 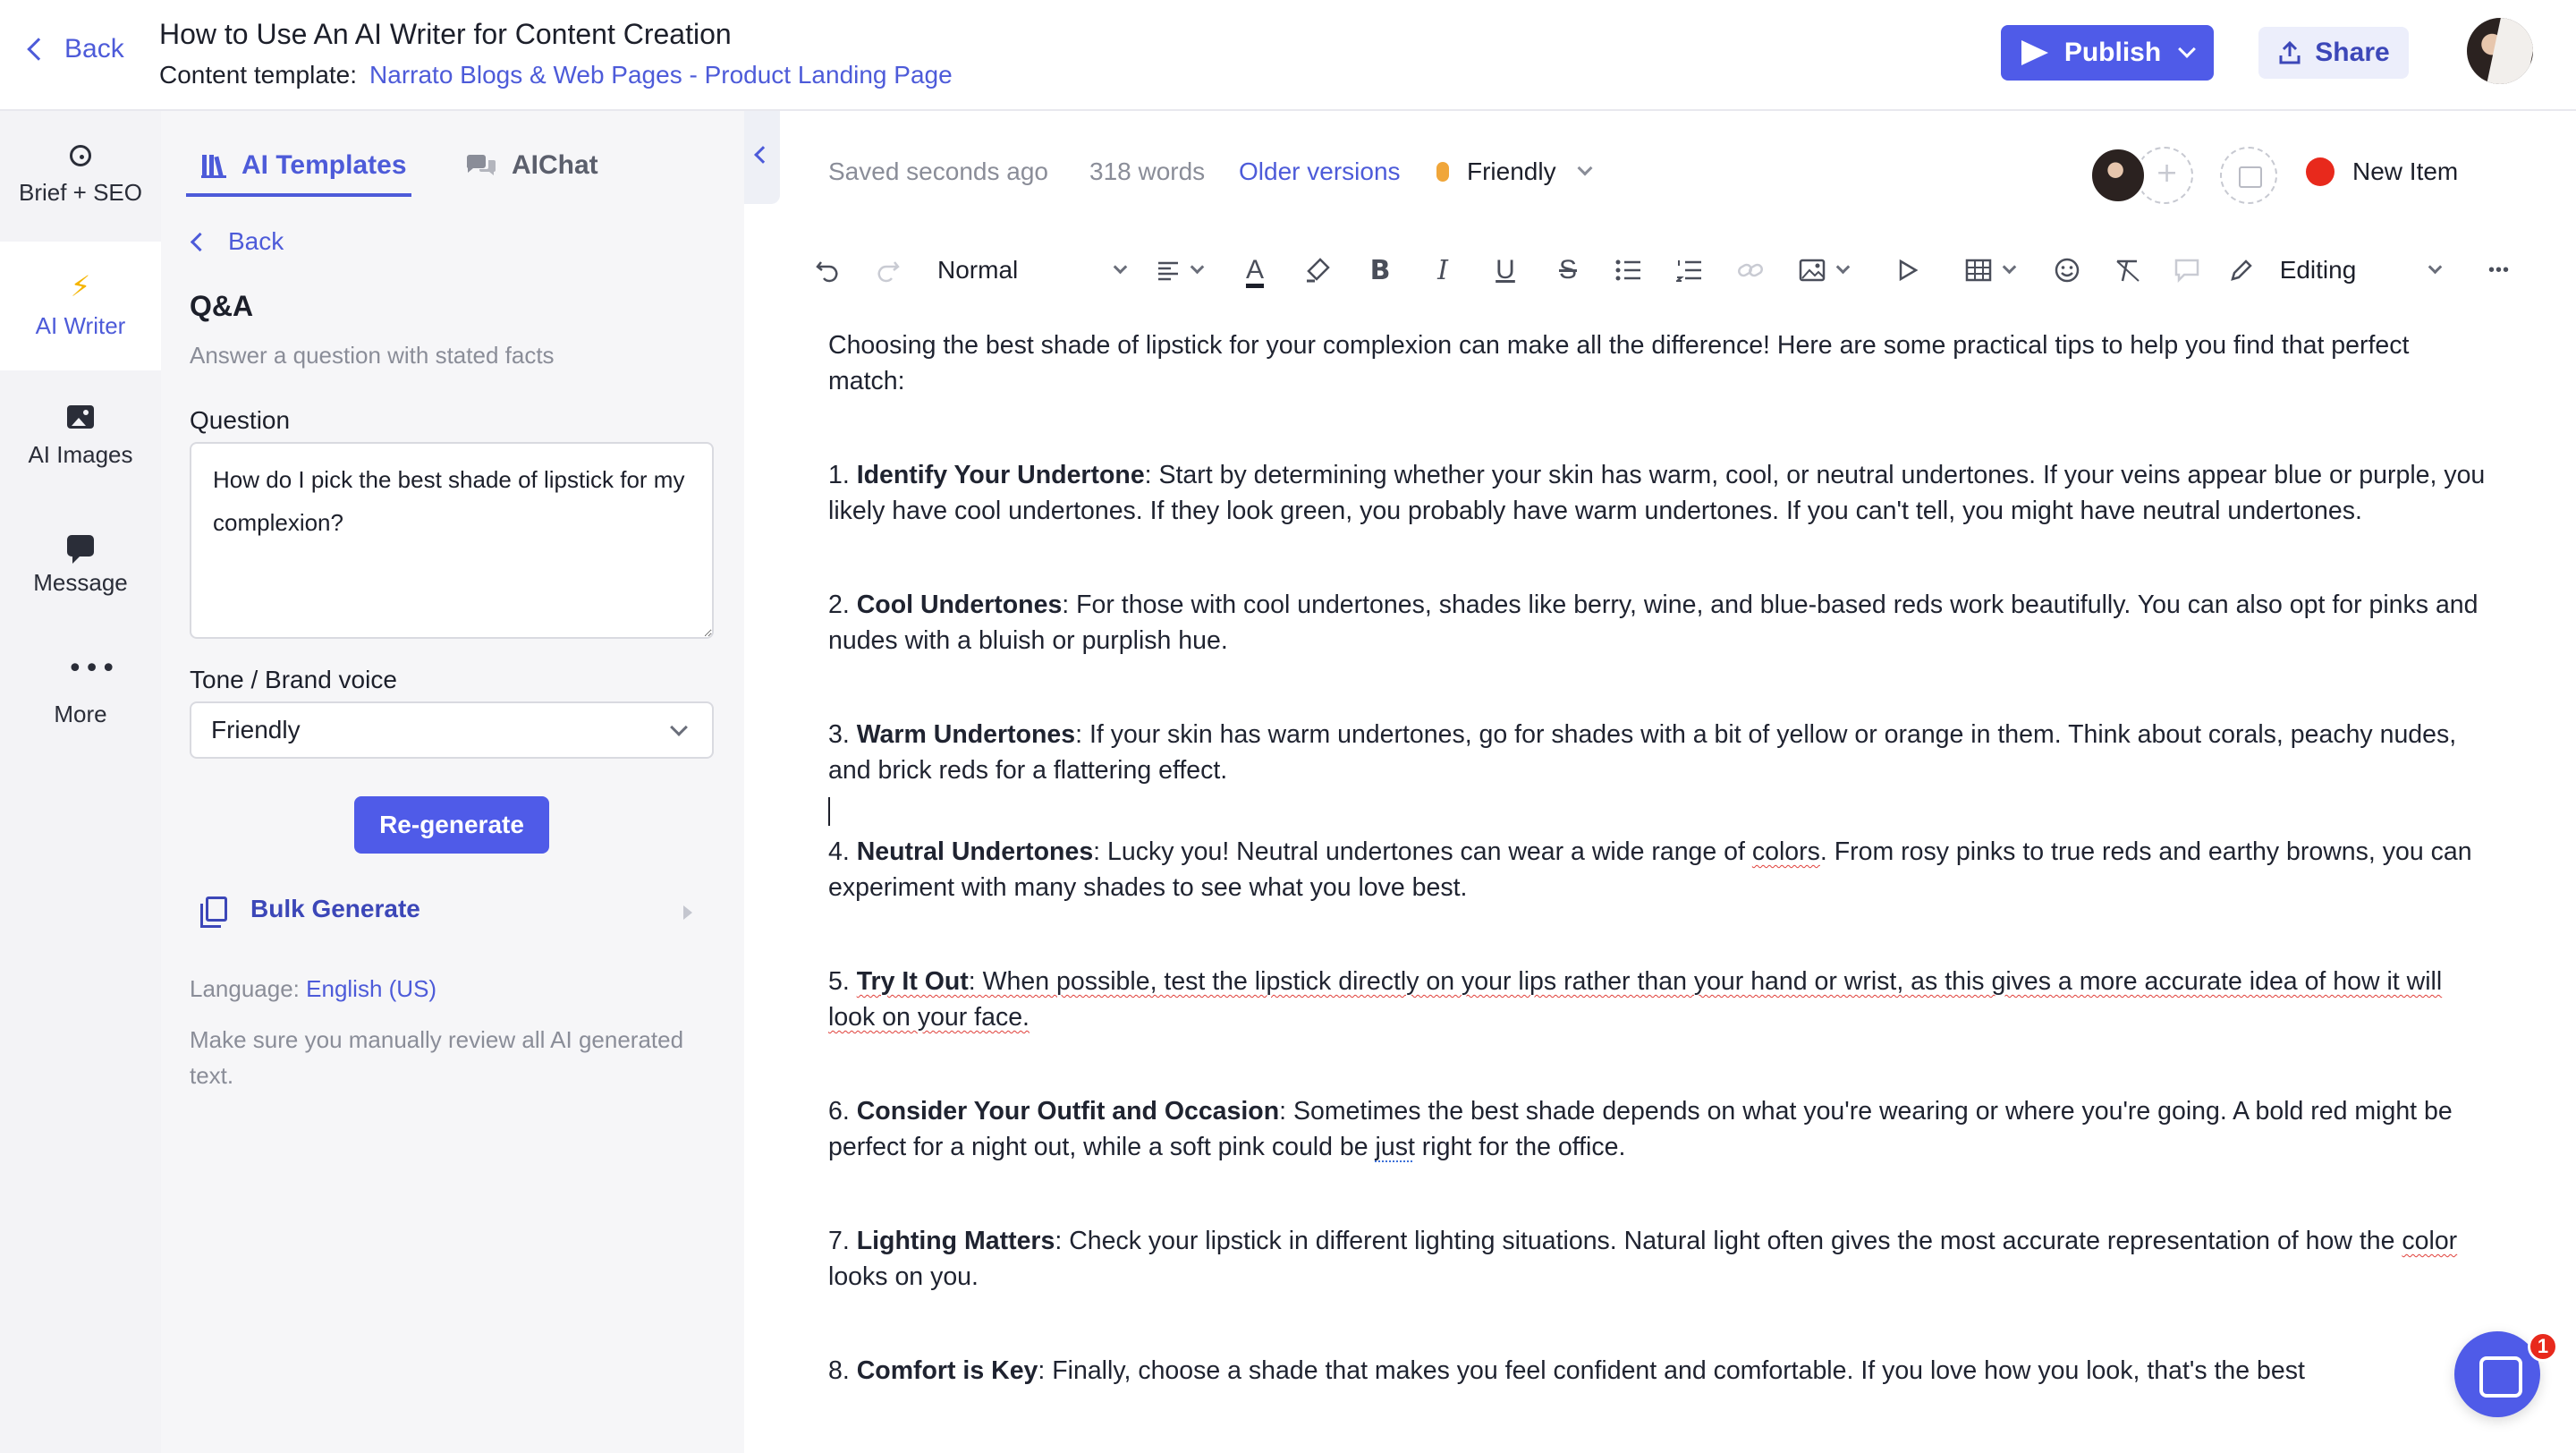 I want to click on tab-aichat: AIChat, so click(x=531, y=165).